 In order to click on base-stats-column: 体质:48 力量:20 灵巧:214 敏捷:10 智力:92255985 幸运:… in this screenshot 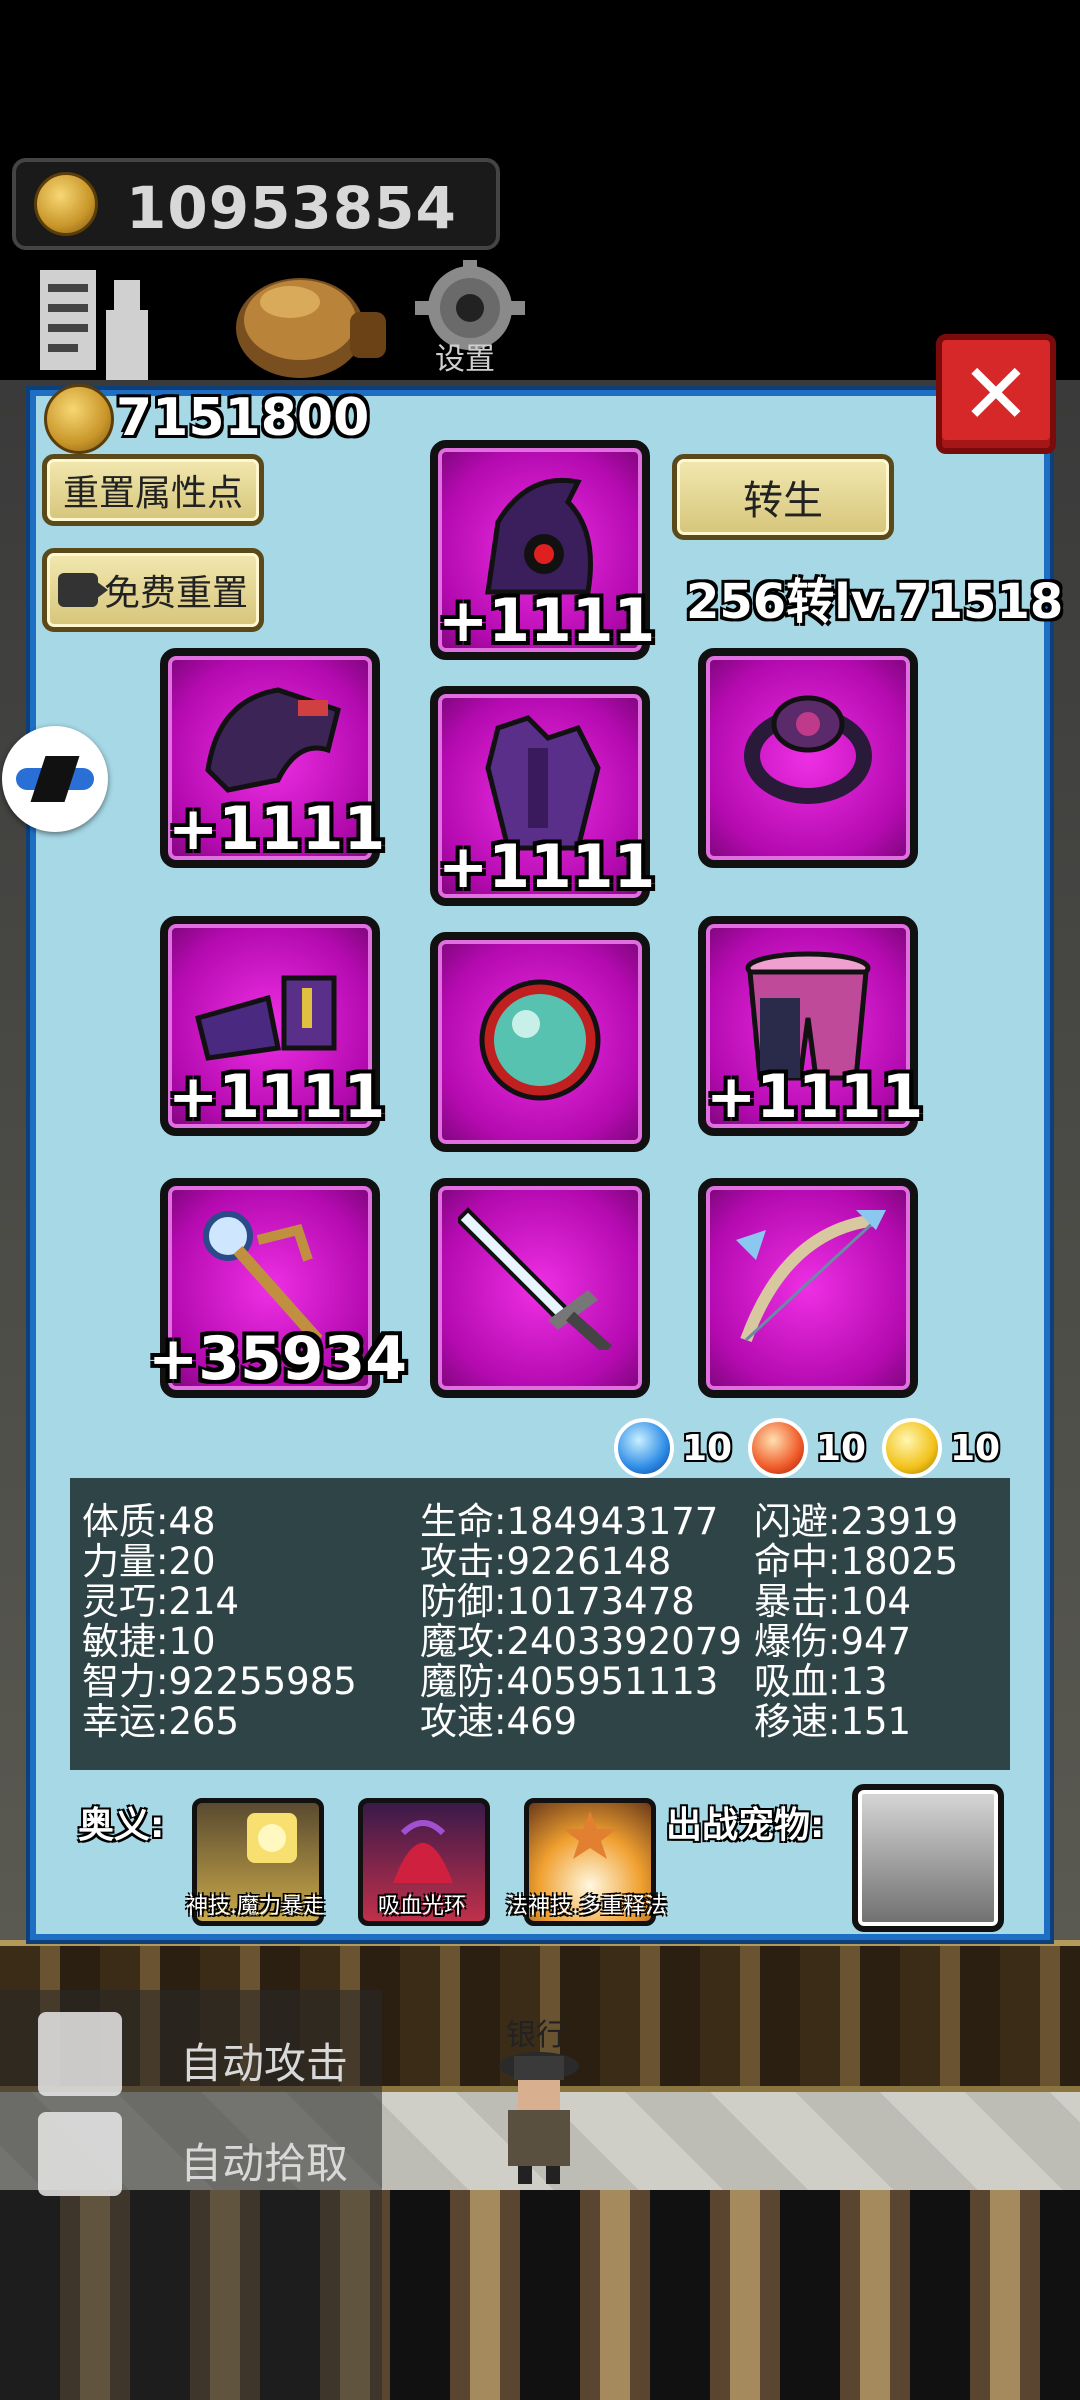, I will do `click(219, 1622)`.